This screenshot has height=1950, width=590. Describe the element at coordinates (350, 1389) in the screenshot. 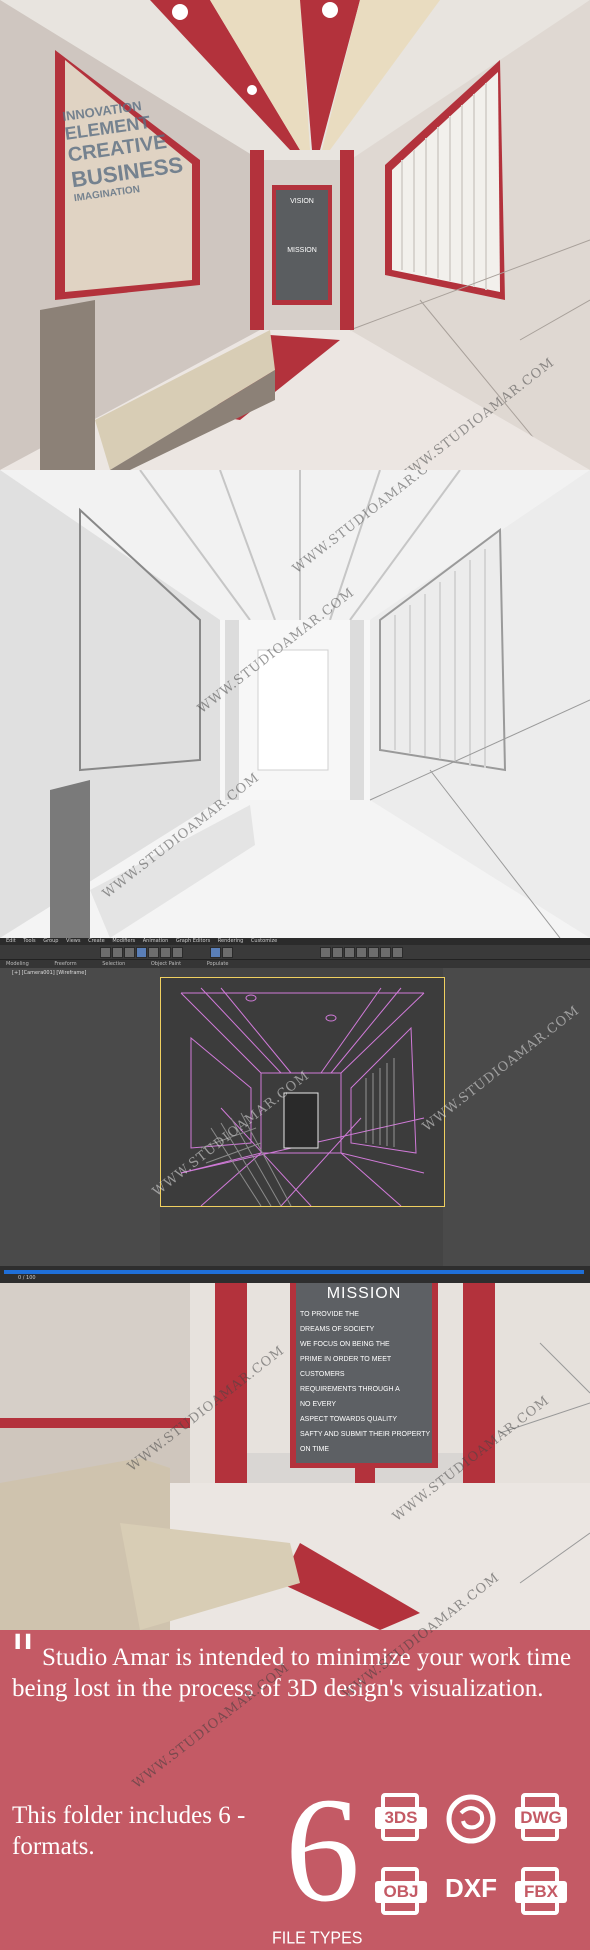

I see `mission-line: REQUIREMENTS THROUGH A` at that location.